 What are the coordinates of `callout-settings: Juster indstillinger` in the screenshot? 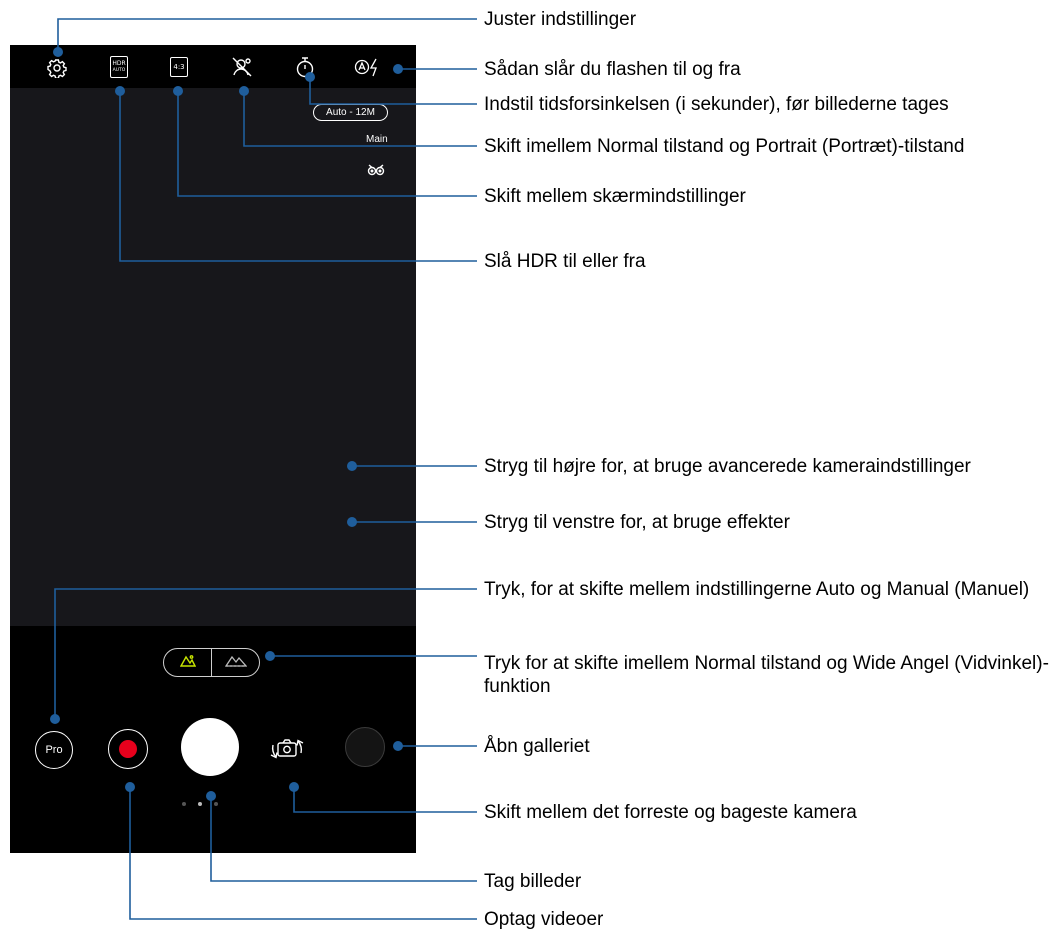 It's located at (560, 19).